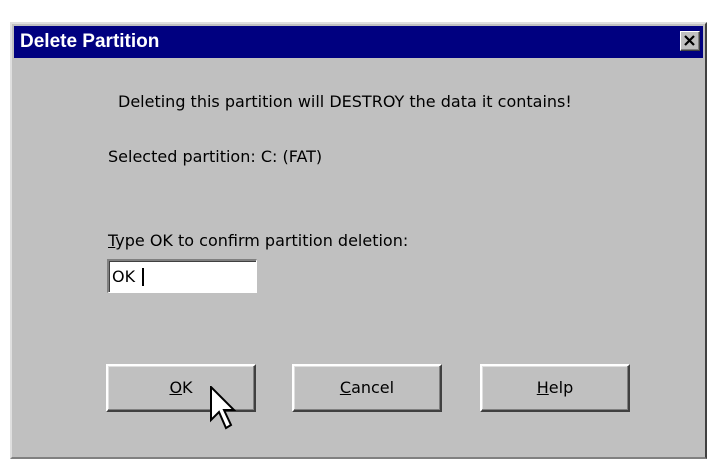 The height and width of the screenshot is (461, 709). Describe the element at coordinates (345, 387) in the screenshot. I see `cancel-accelerator: C` at that location.